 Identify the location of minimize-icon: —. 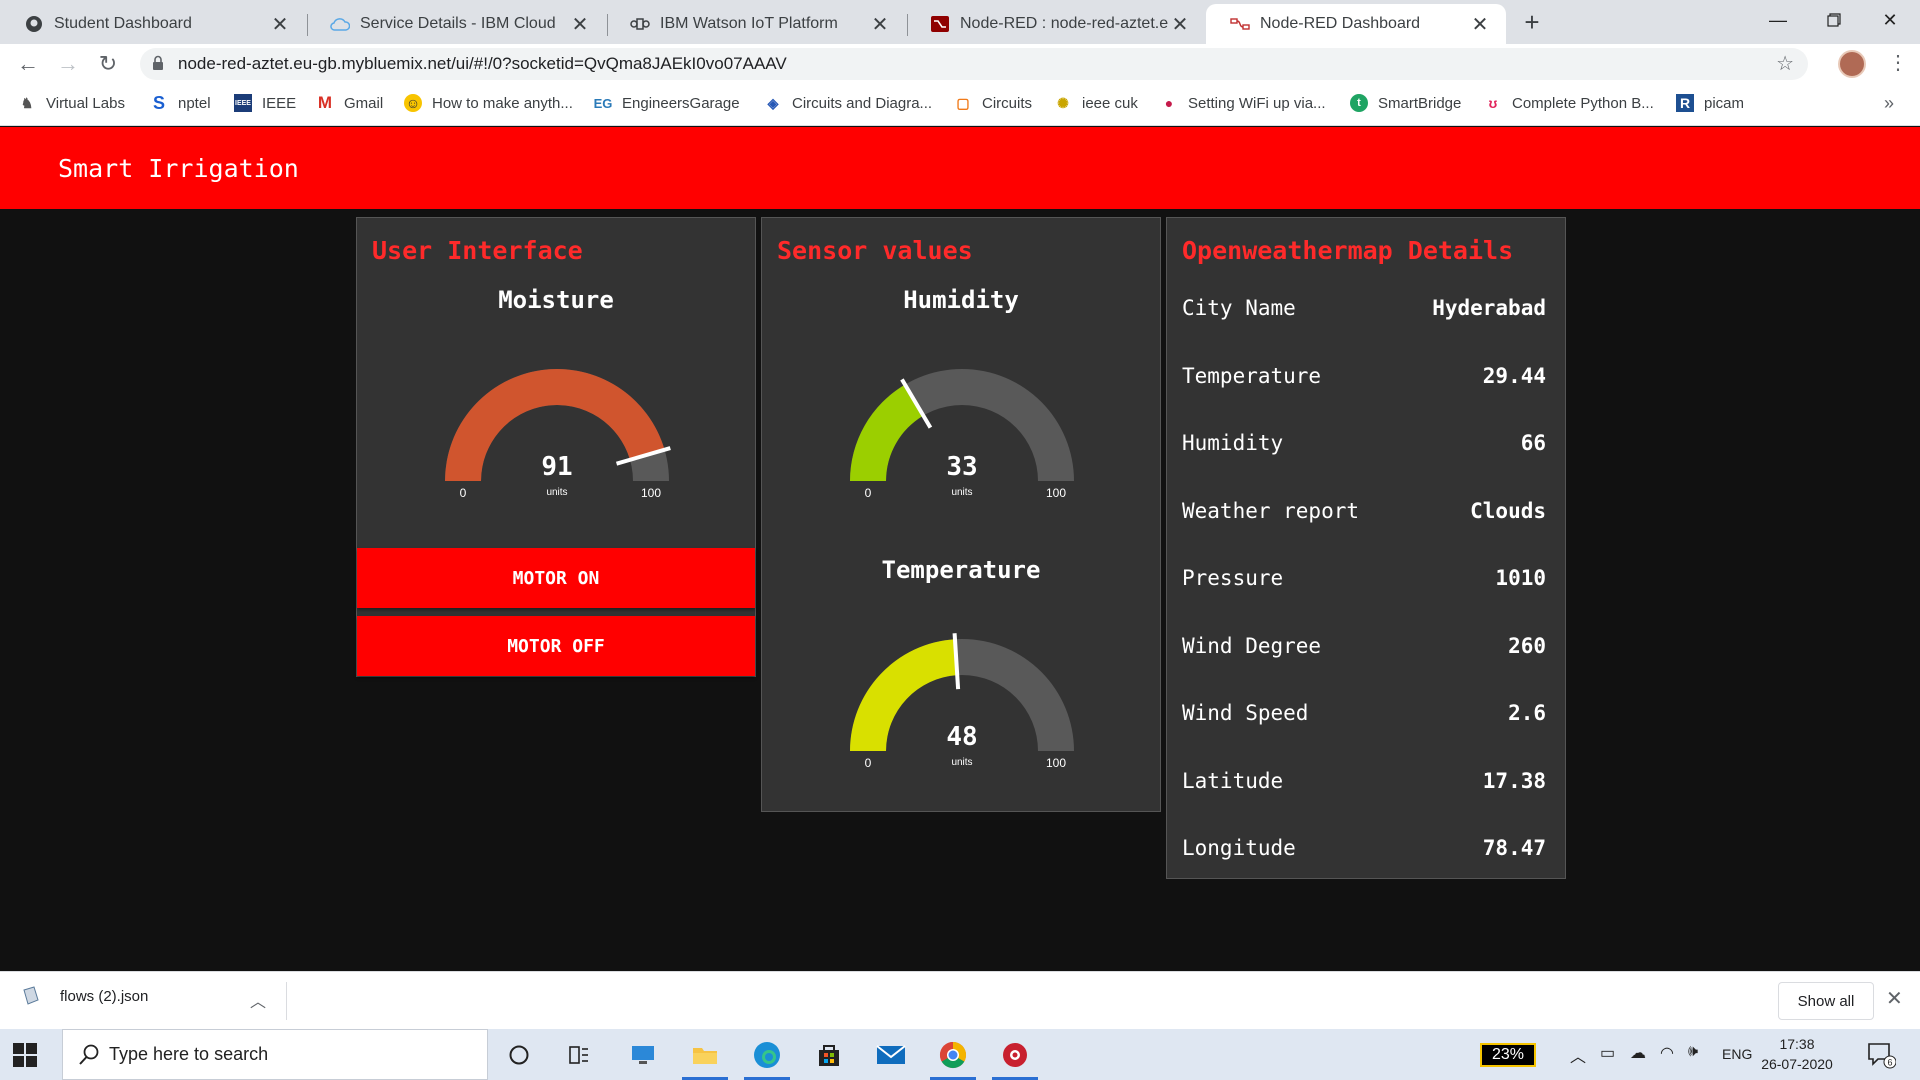
(1778, 20).